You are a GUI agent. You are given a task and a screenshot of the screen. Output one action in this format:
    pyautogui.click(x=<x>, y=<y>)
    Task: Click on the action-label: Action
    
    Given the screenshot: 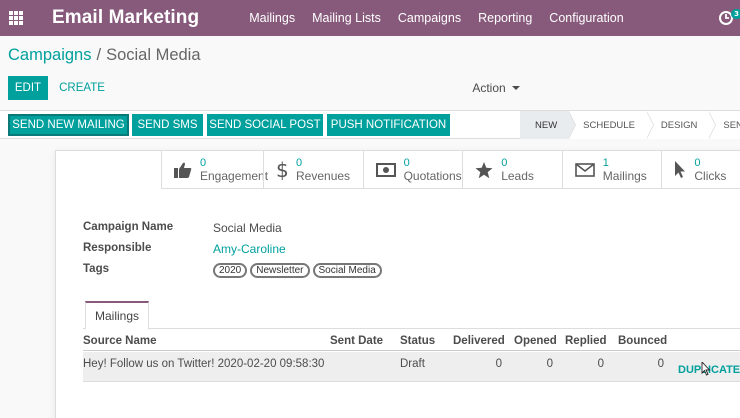 What is the action you would take?
    pyautogui.click(x=489, y=88)
    